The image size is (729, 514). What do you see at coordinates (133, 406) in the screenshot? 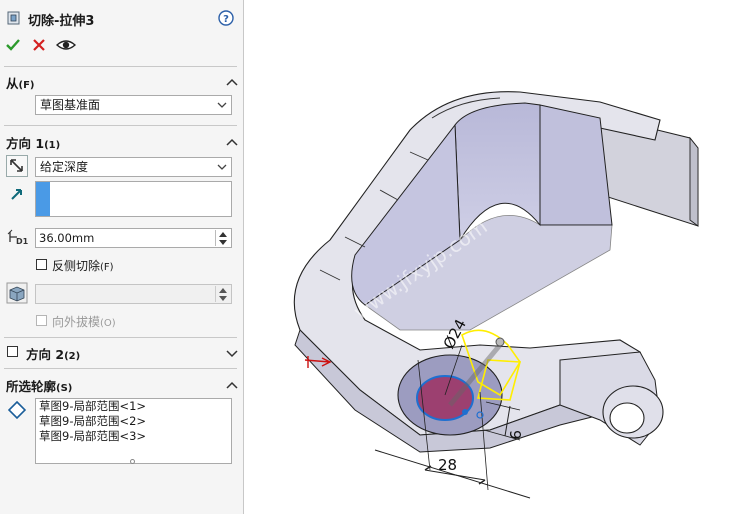
I see `list-item: 草图9-局部范围<1>` at bounding box center [133, 406].